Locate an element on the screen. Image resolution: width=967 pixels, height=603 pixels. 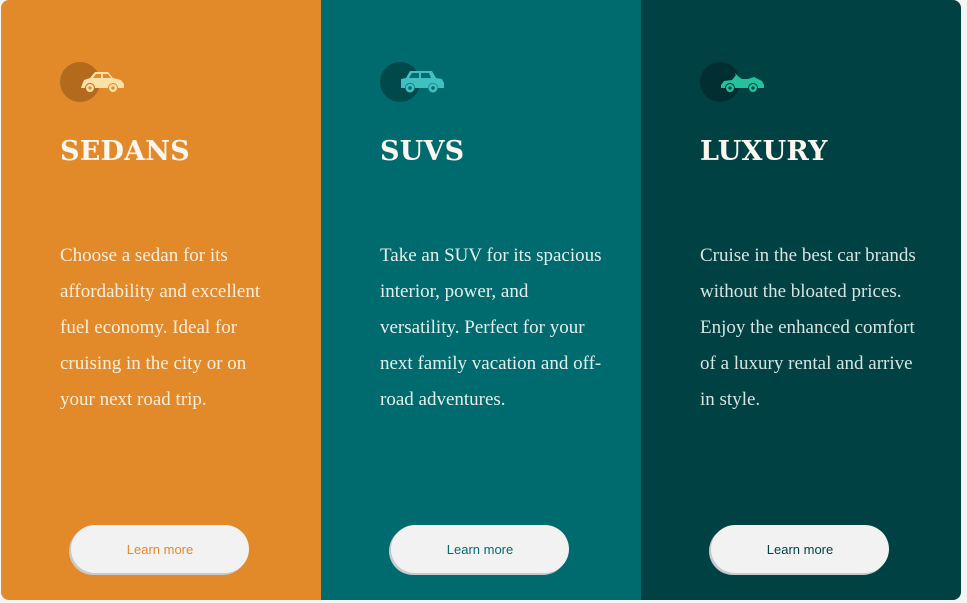
sedan-car-icon is located at coordinates (95, 82).